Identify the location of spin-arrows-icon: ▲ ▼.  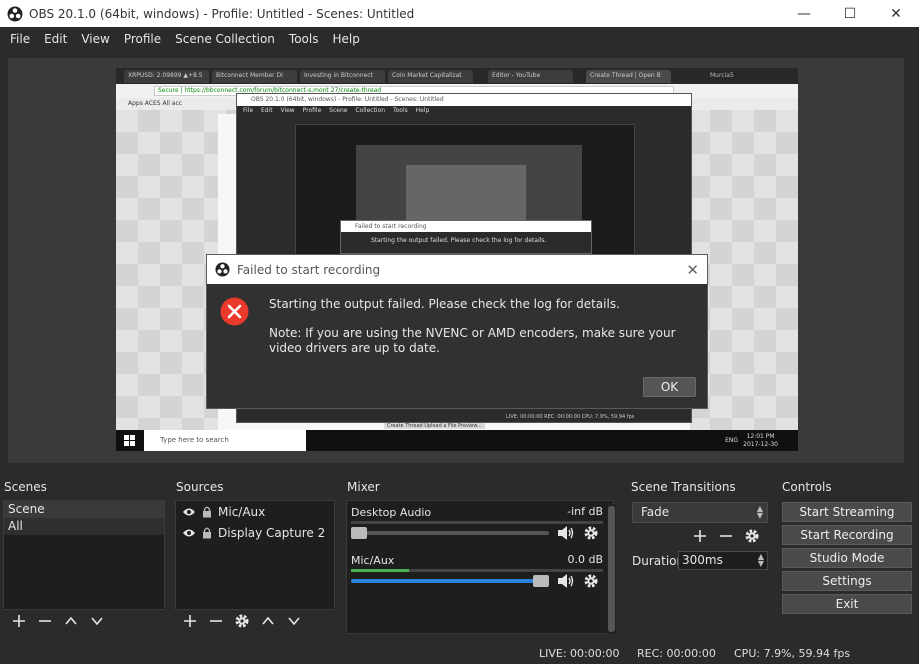
(761, 560).